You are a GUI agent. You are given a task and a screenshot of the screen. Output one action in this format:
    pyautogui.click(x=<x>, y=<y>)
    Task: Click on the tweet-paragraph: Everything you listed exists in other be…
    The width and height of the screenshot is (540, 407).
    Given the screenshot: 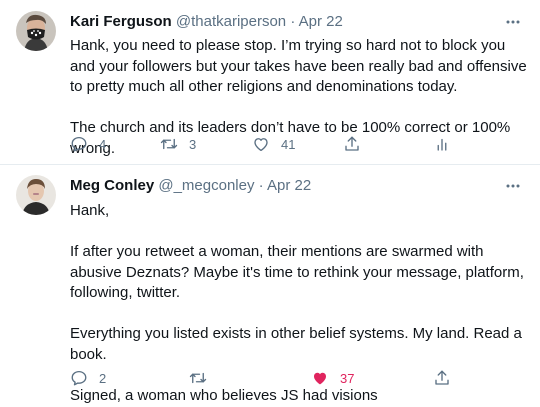 What is the action you would take?
    pyautogui.click(x=296, y=344)
    